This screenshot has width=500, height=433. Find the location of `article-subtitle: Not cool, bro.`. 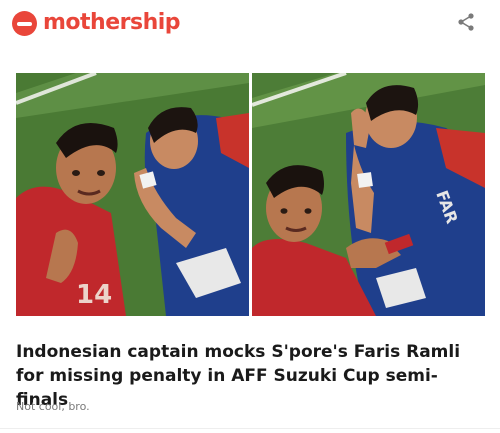

article-subtitle: Not cool, bro. is located at coordinates (53, 406).